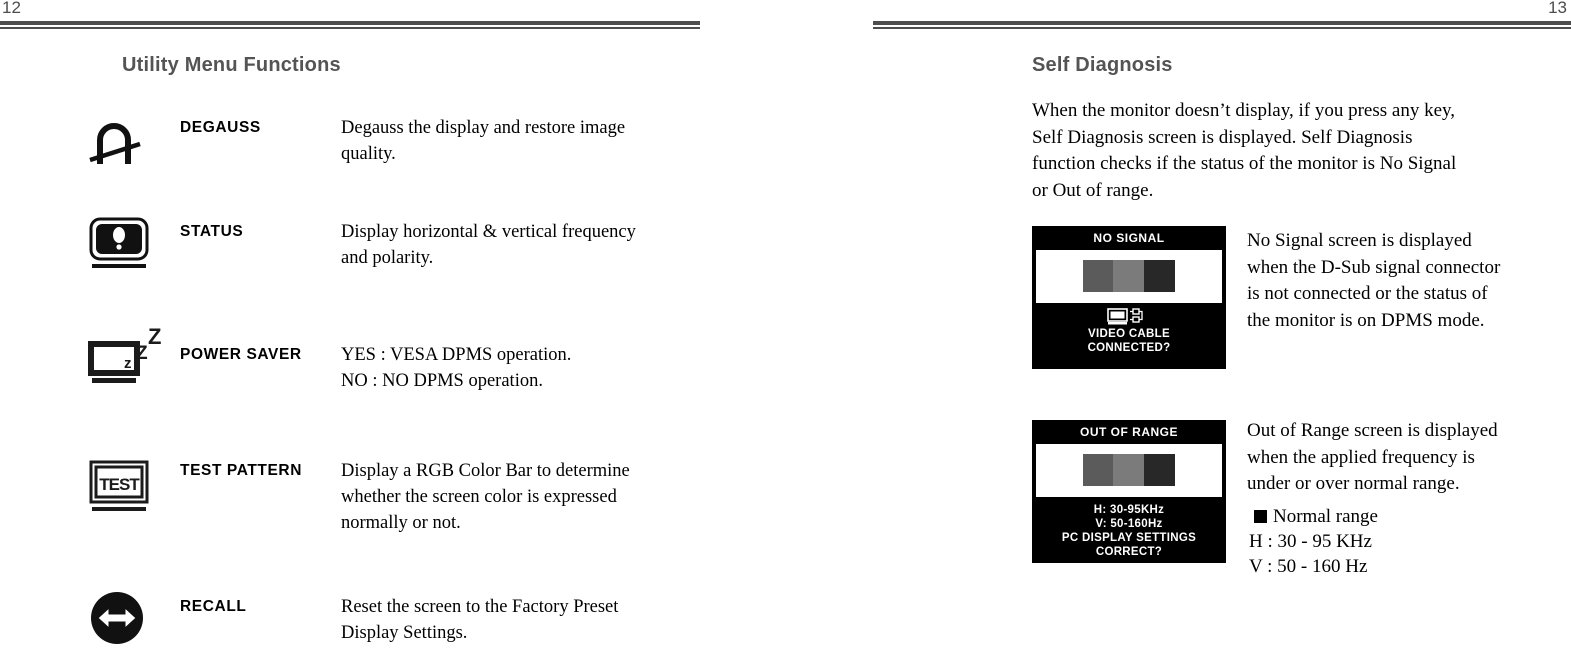 This screenshot has height=655, width=1571. I want to click on osd-screen-no-signal: NO SIGNAL VIDEO CABLE CONNECTED?, so click(1129, 297).